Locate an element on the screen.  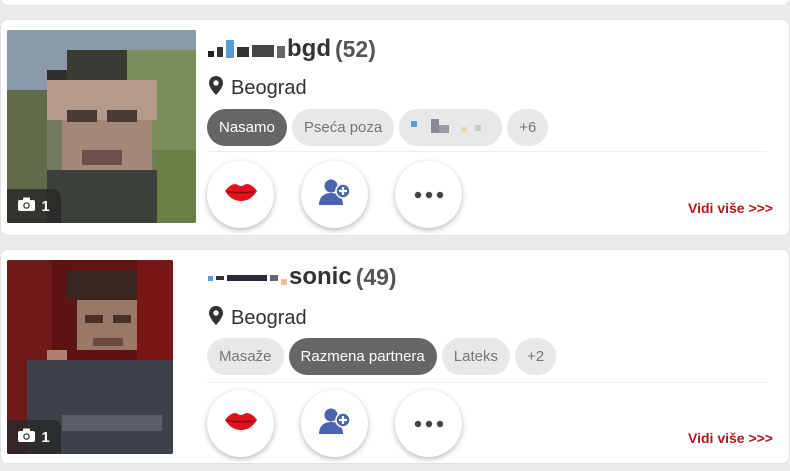
tag-nasamo: Nasamo is located at coordinates (247, 127).